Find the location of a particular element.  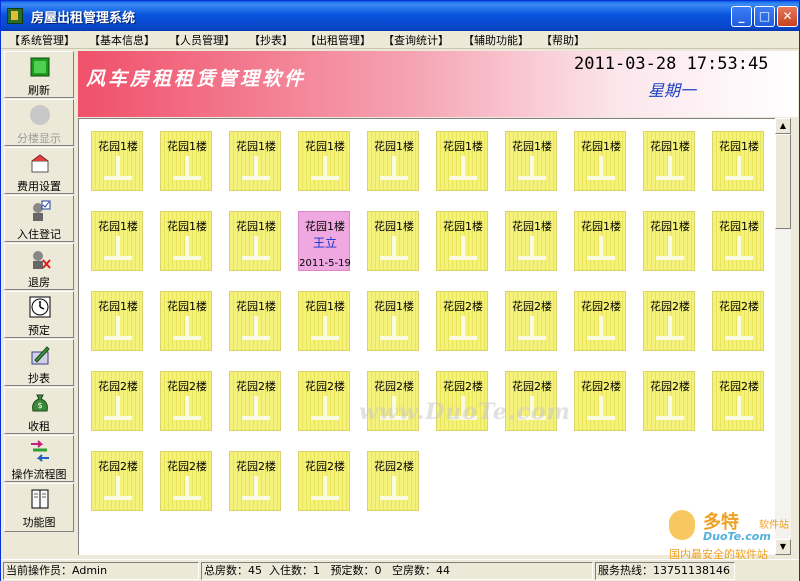

checkin-icon is located at coordinates (42, 210).